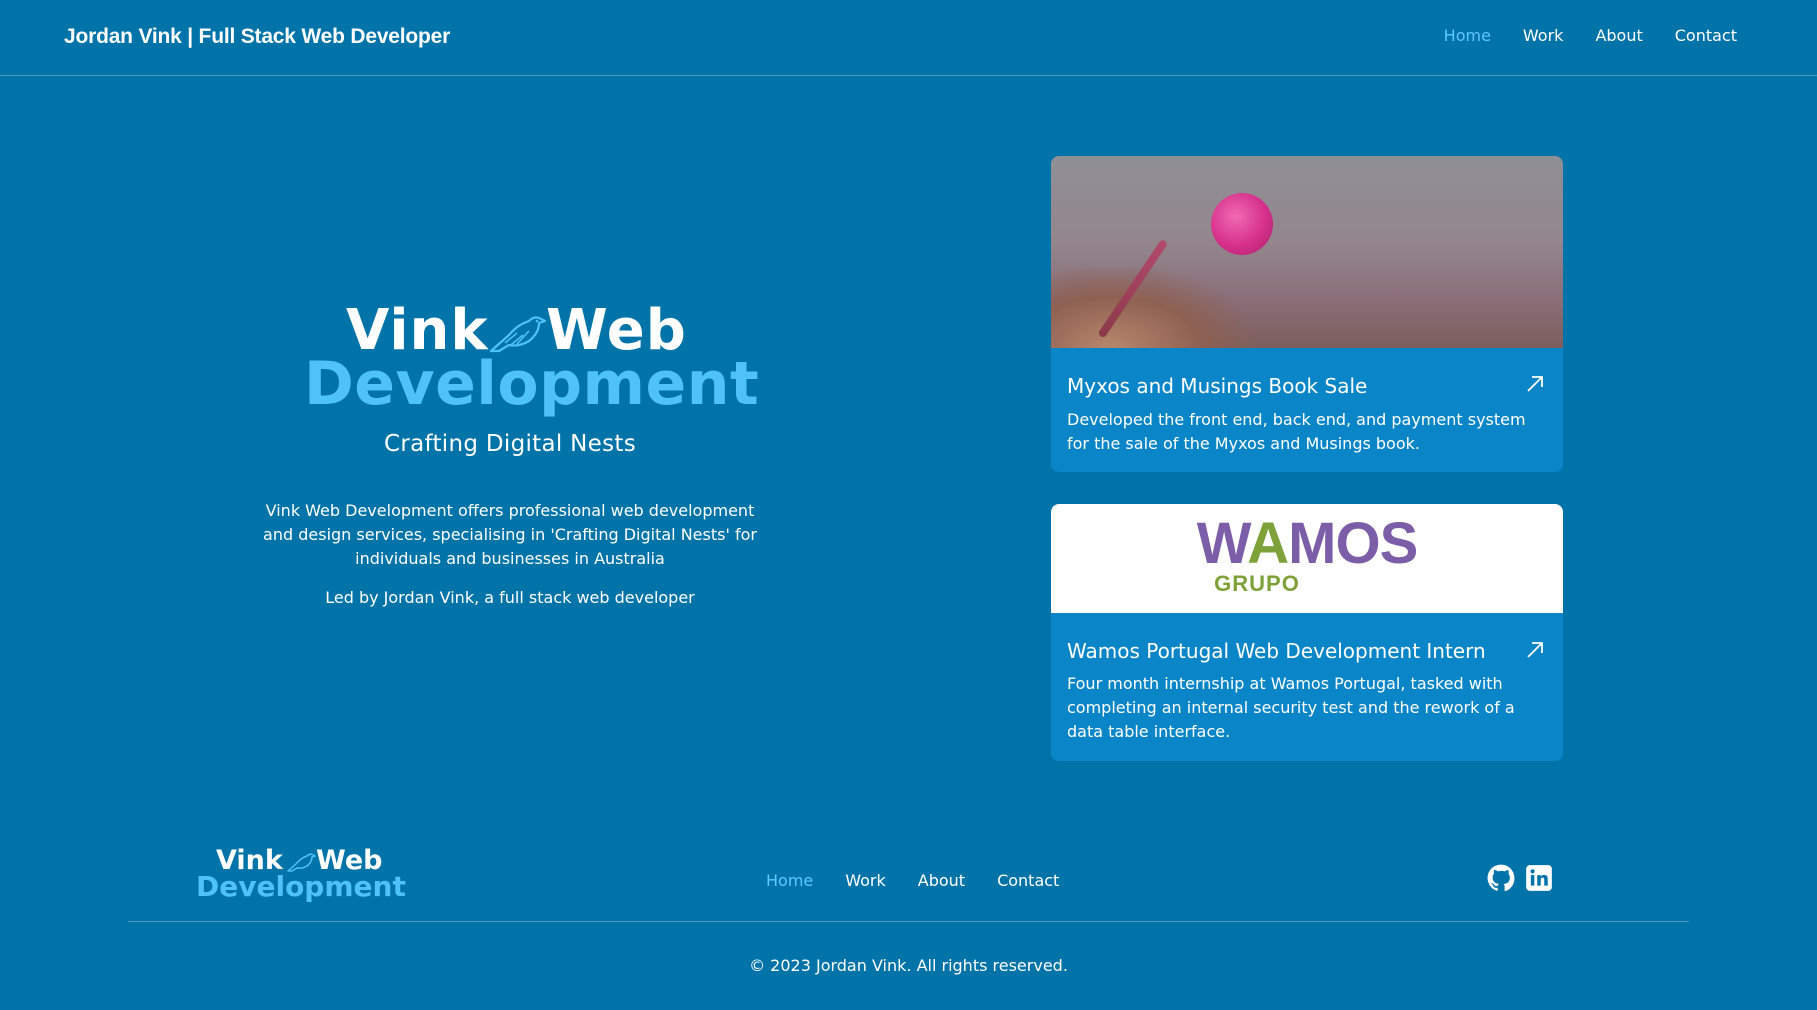 The image size is (1817, 1010). What do you see at coordinates (1217, 386) in the screenshot?
I see `card-title: Myxos and Musings Book Sale` at bounding box center [1217, 386].